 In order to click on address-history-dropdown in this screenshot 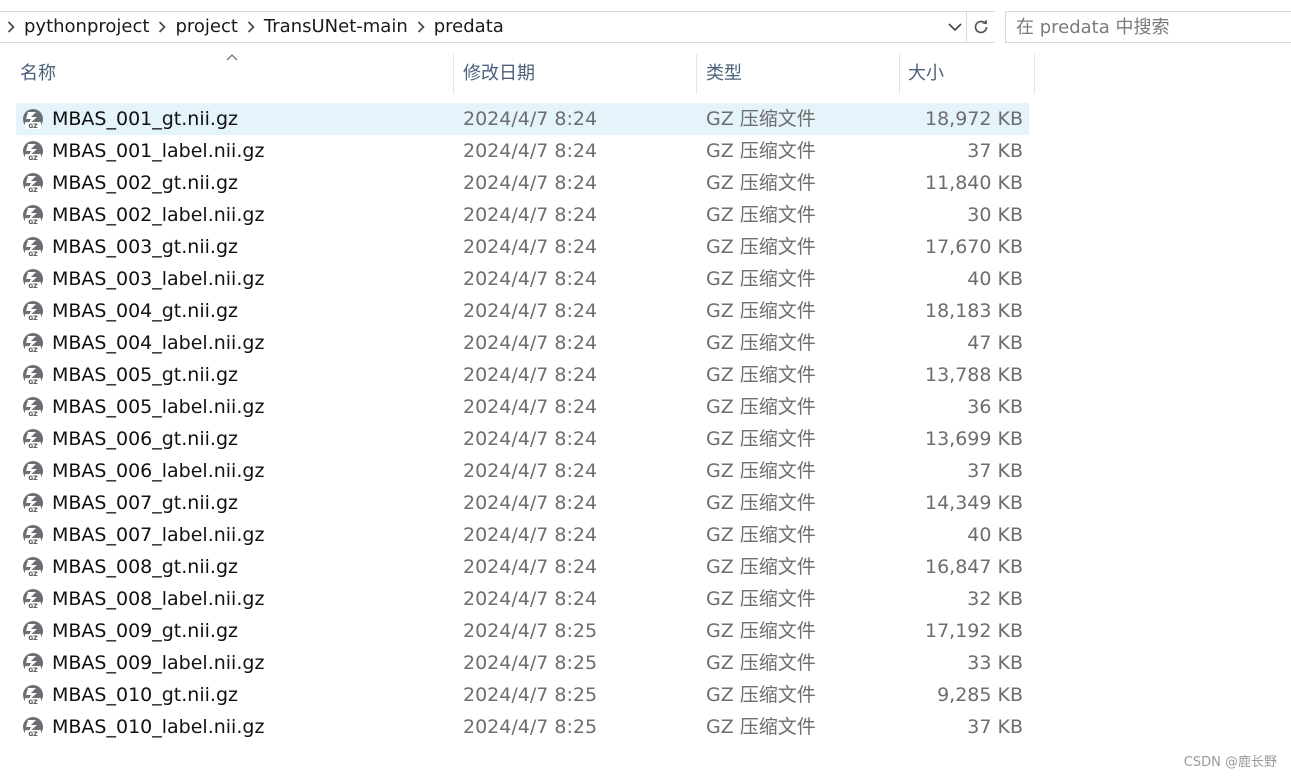, I will do `click(955, 27)`.